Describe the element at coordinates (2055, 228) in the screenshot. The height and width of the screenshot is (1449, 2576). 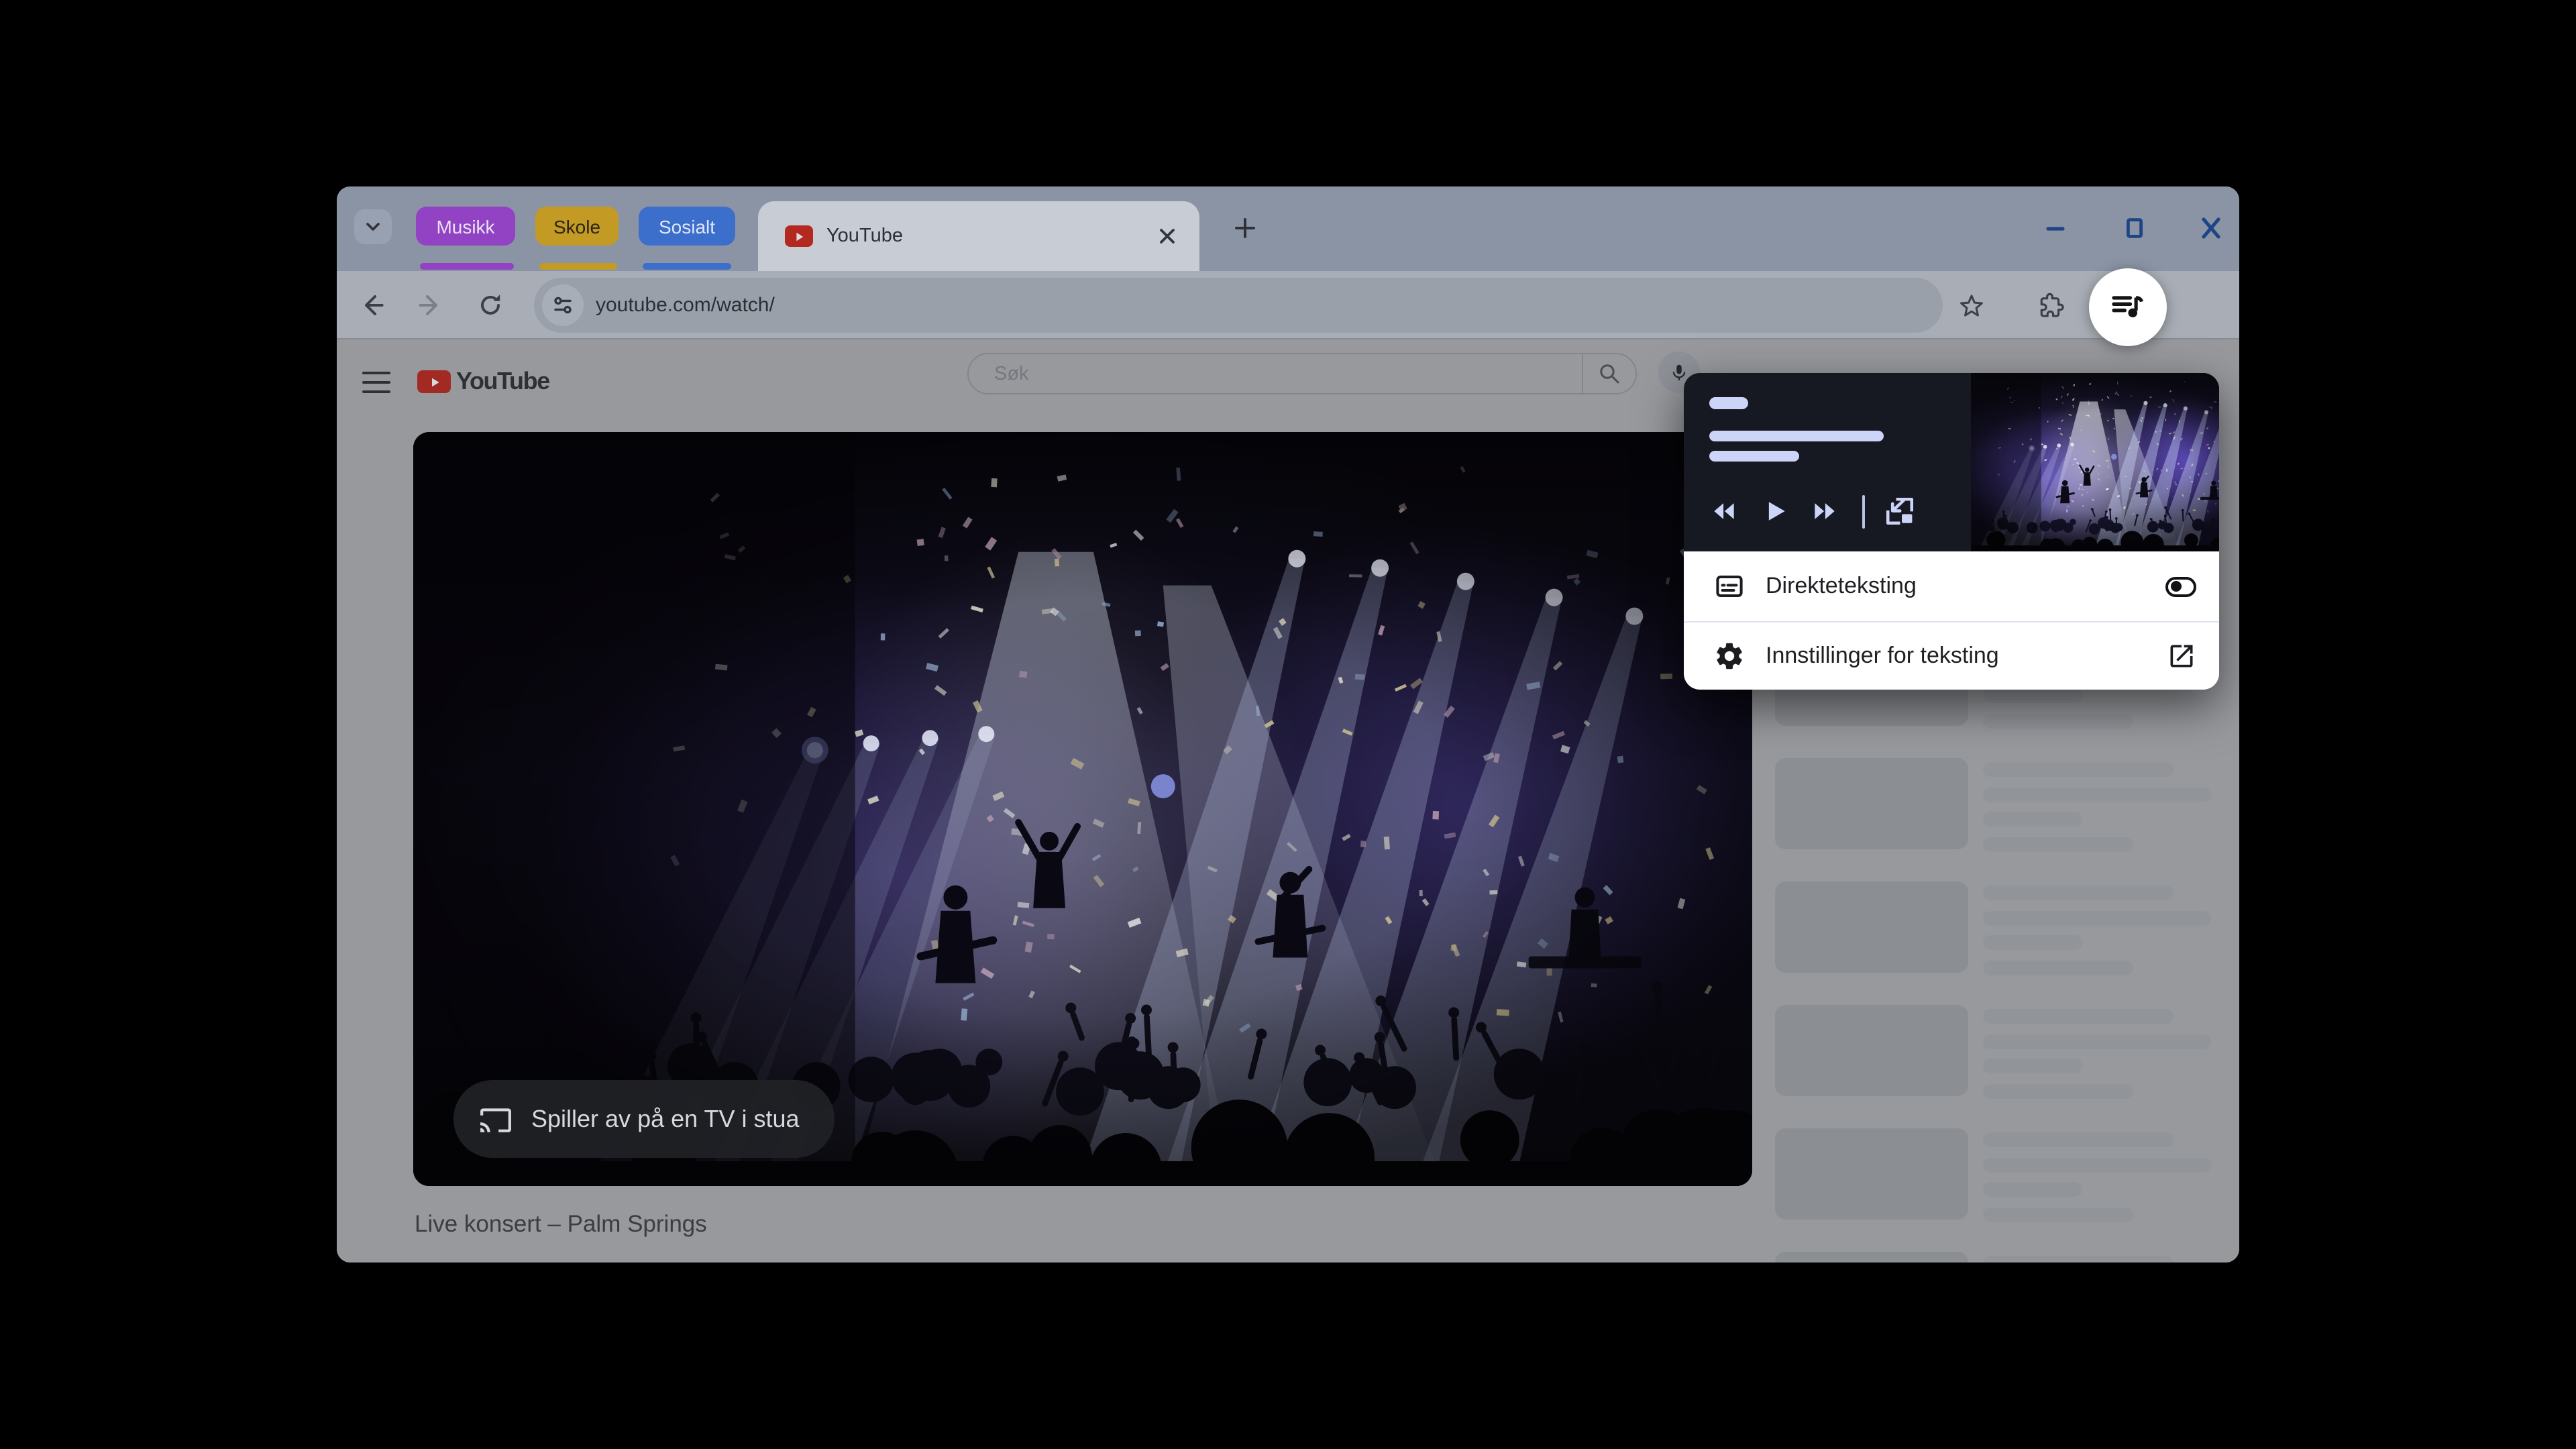
I see `minimize-button` at that location.